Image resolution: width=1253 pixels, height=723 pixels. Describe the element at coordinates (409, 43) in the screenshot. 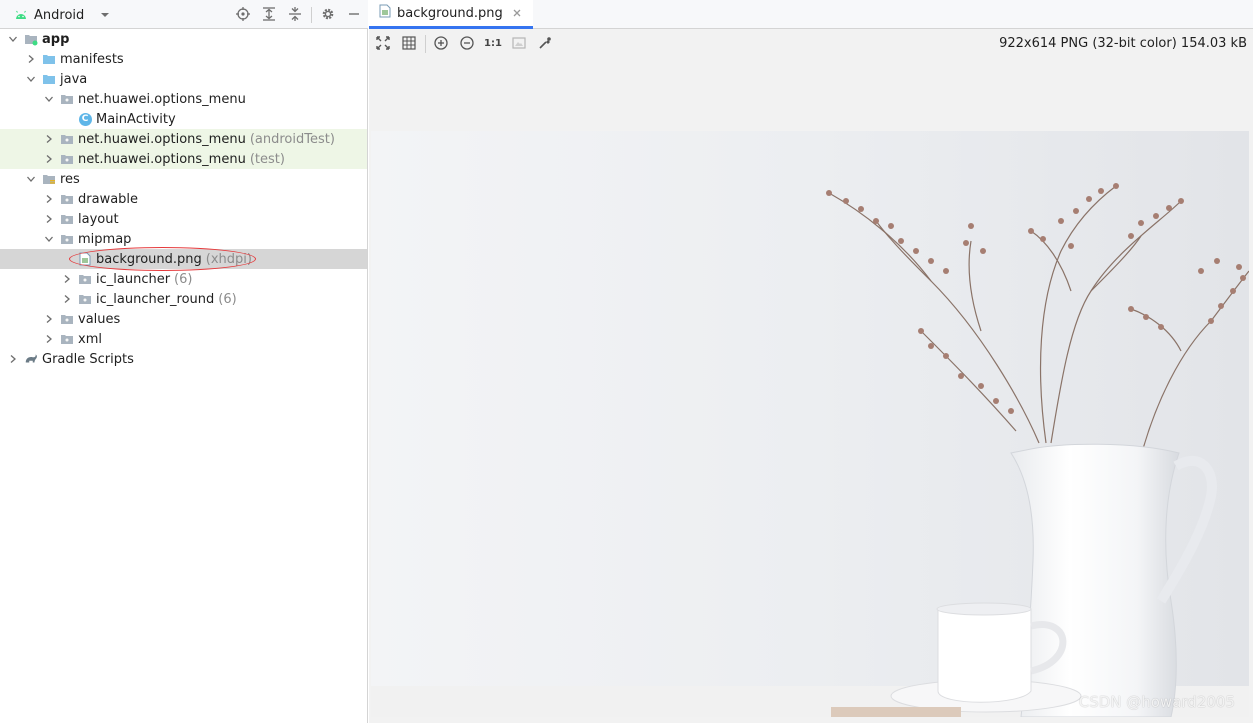

I see `grid-icon` at that location.